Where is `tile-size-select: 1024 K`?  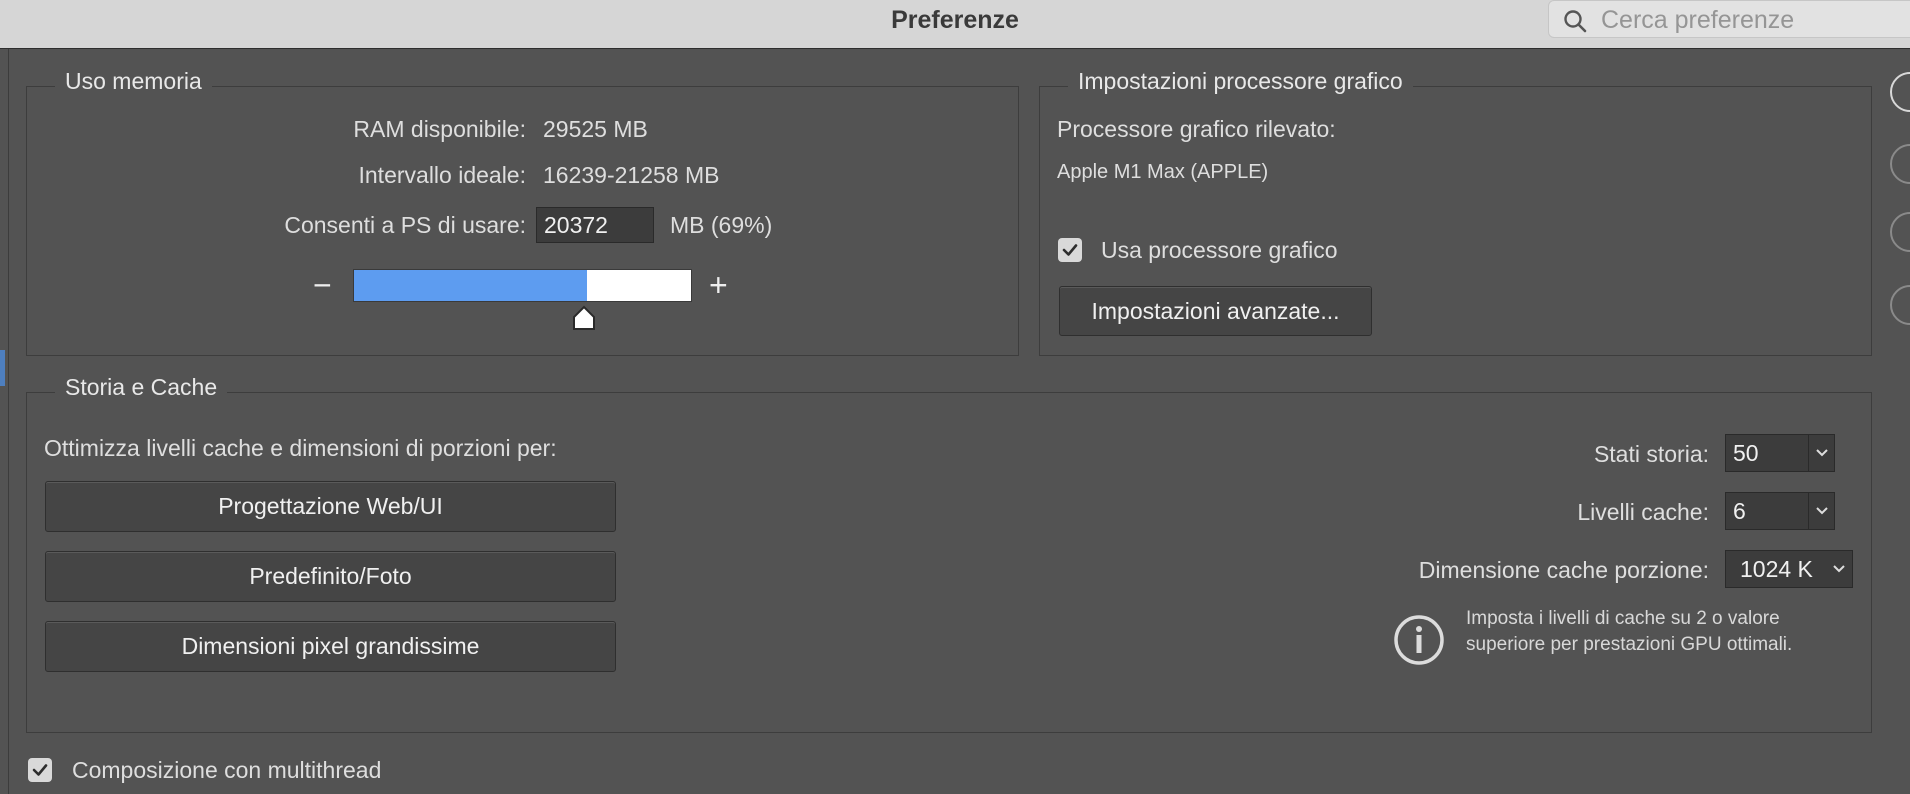 tile-size-select: 1024 K is located at coordinates (1789, 569).